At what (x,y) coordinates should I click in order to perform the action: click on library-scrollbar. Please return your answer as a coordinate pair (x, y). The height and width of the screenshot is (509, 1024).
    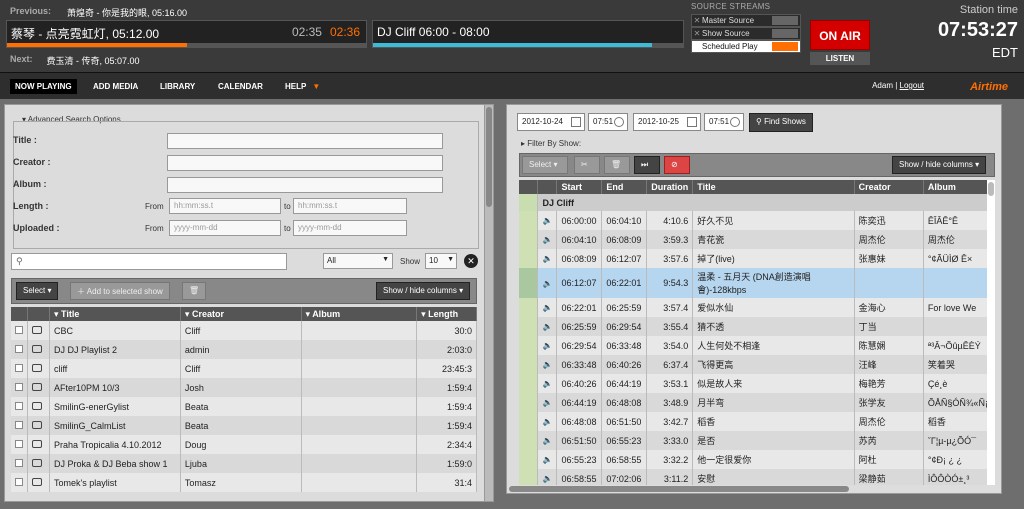
    Looking at the image, I should click on (488, 303).